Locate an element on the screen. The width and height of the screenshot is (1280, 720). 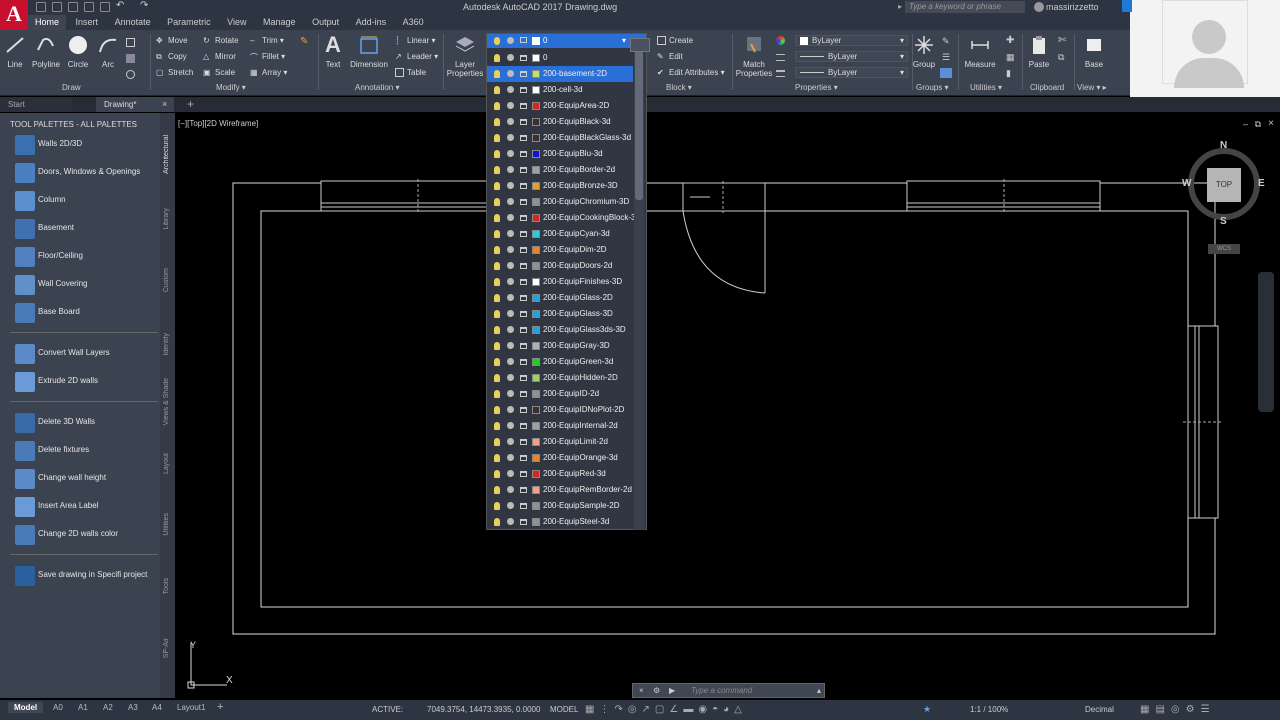
save-as-icon is located at coordinates (89, 7).